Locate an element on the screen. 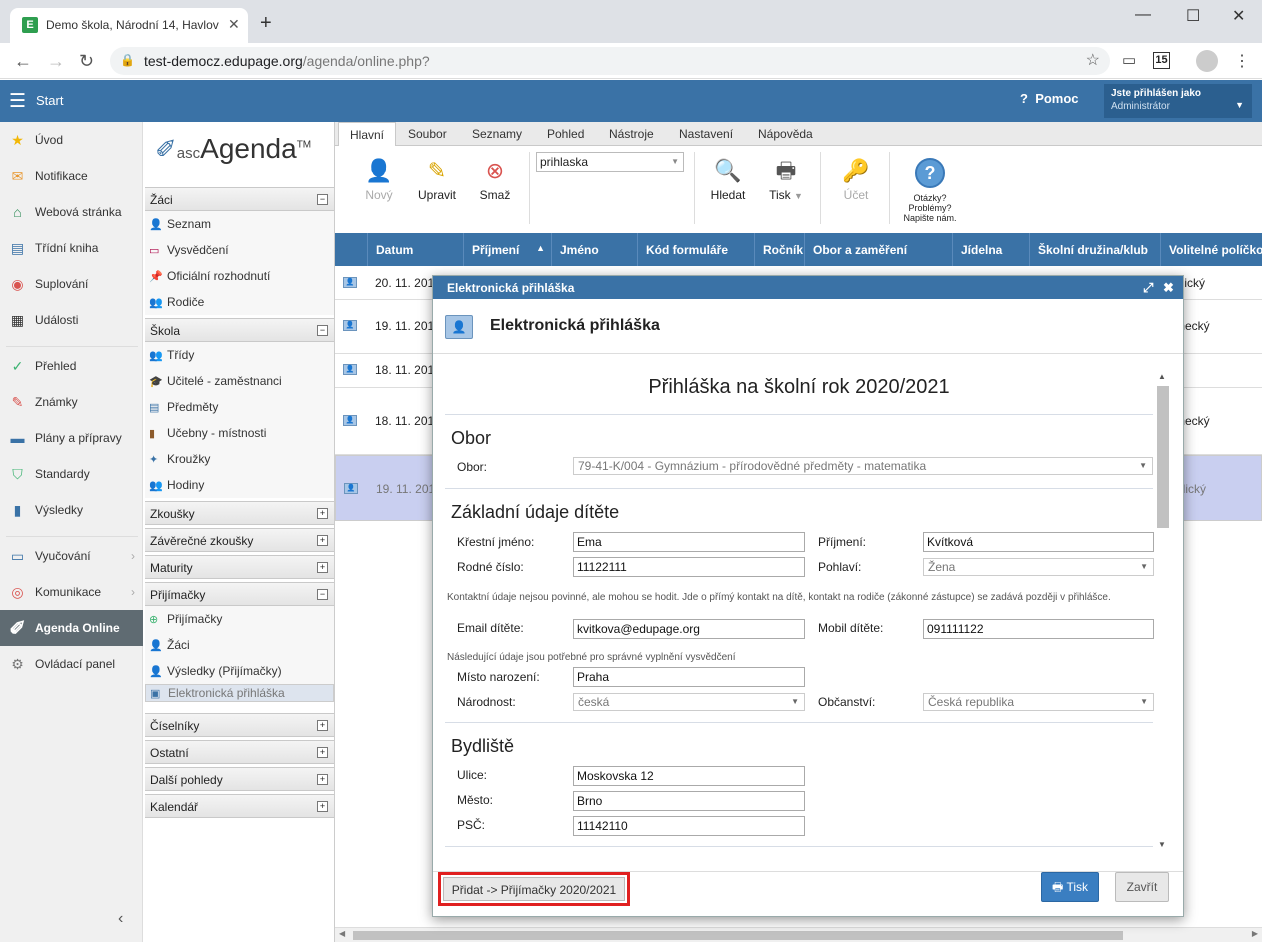 The height and width of the screenshot is (942, 1262). scroll-left-icon: ◀ is located at coordinates (342, 933).